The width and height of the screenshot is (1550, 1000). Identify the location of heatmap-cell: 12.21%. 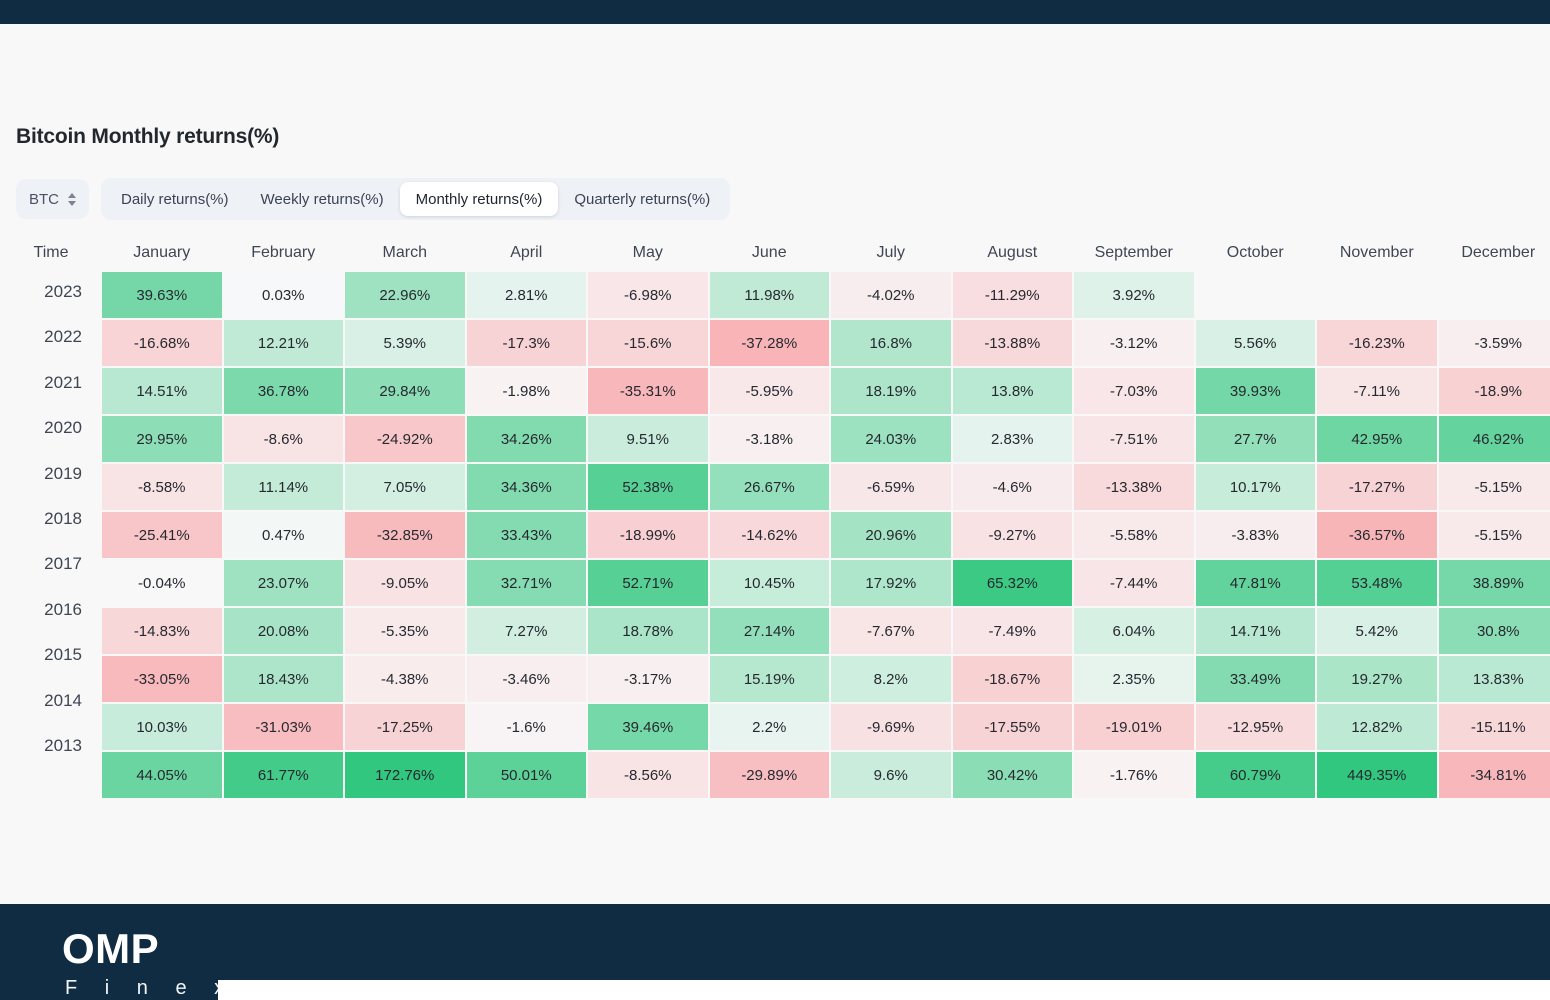
(283, 343).